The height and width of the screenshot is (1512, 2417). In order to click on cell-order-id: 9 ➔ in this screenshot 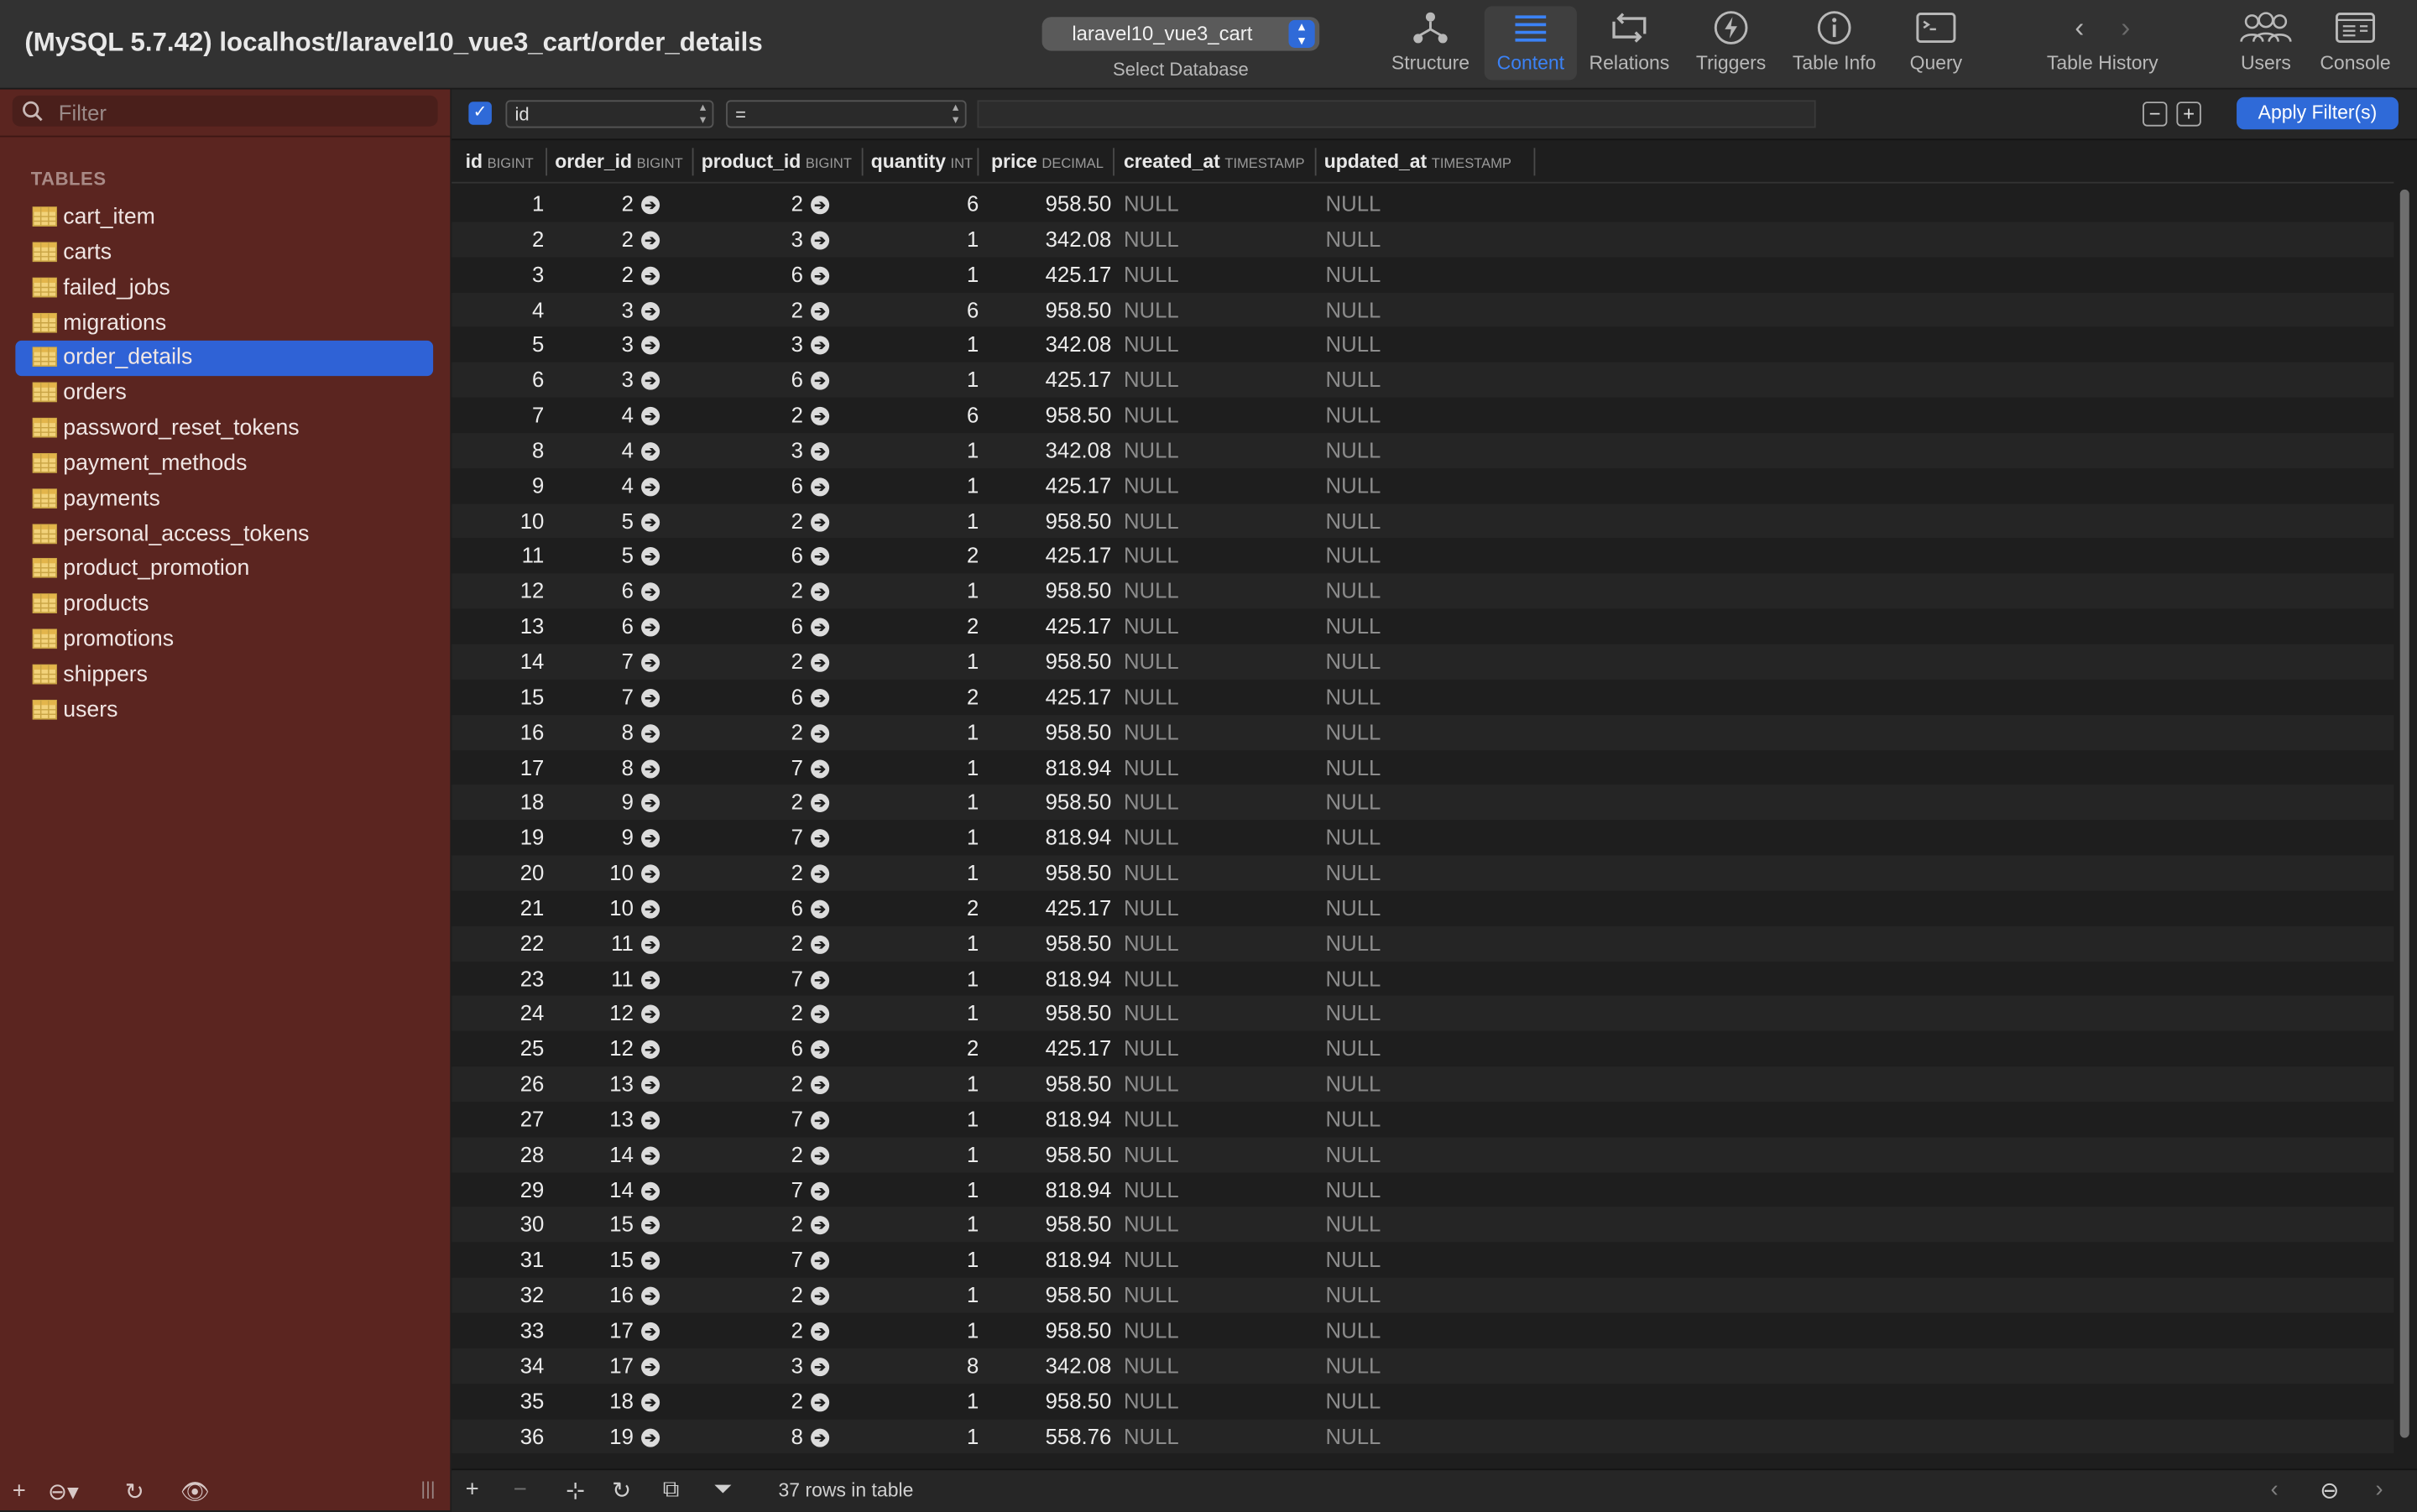, I will do `click(641, 837)`.